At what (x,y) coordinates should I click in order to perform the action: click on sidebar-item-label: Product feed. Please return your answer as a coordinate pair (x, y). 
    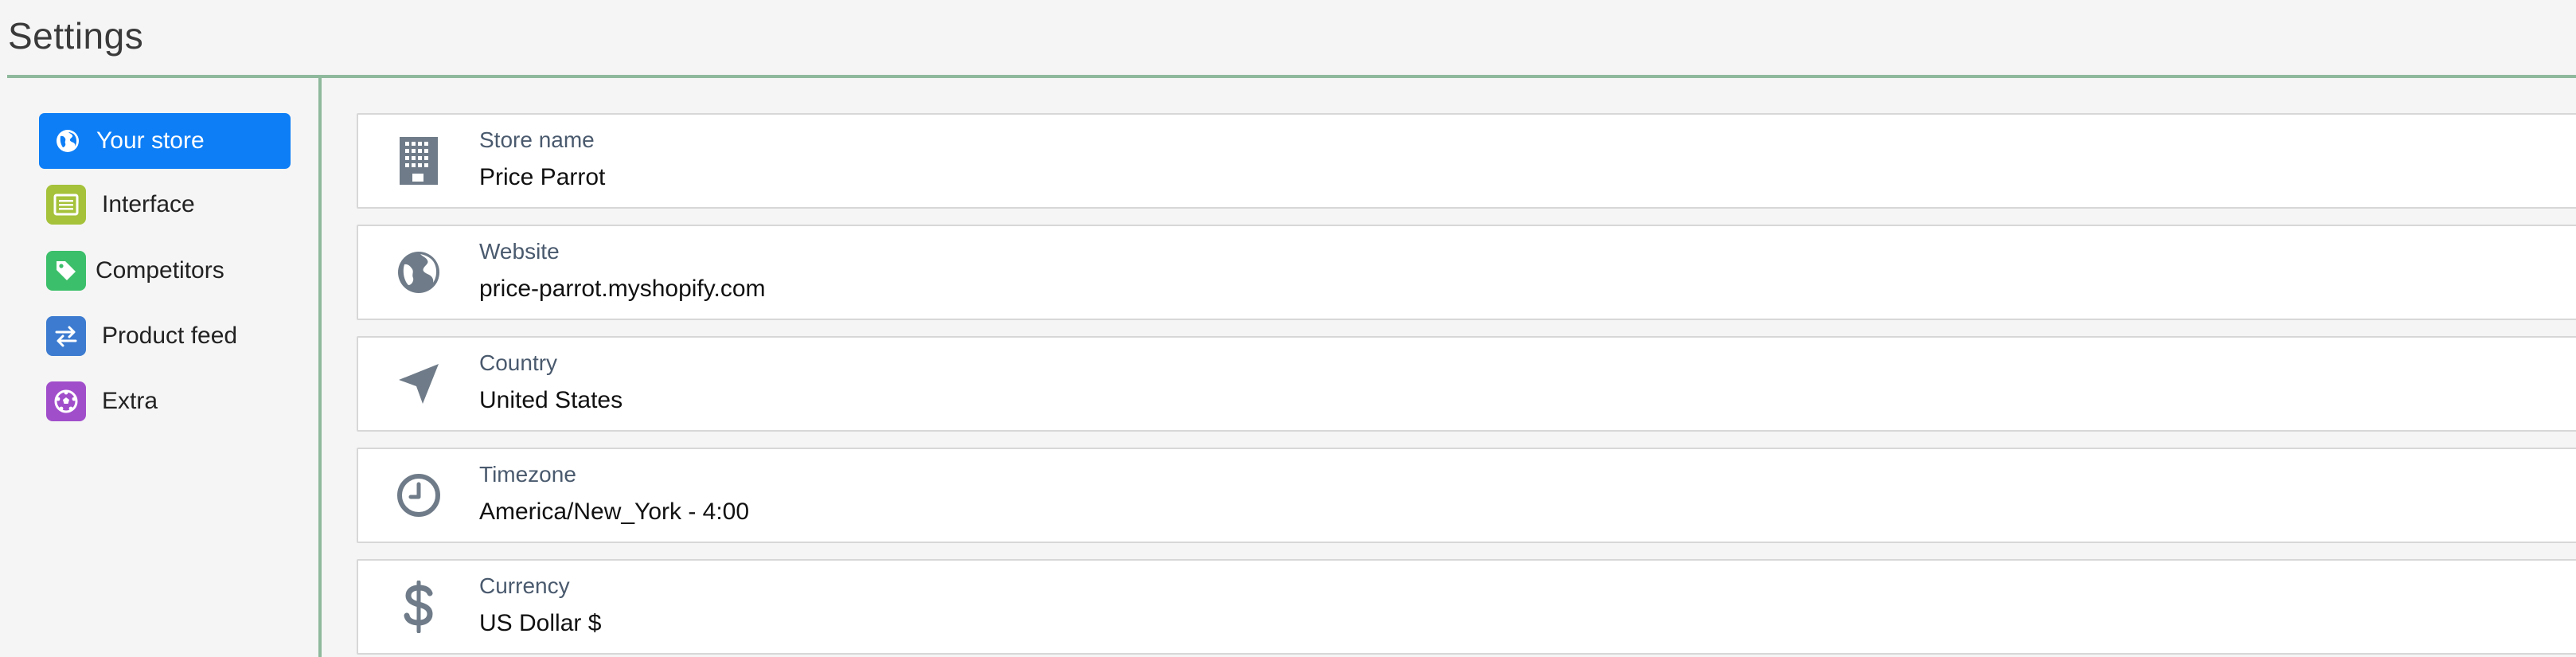
    Looking at the image, I should click on (170, 336).